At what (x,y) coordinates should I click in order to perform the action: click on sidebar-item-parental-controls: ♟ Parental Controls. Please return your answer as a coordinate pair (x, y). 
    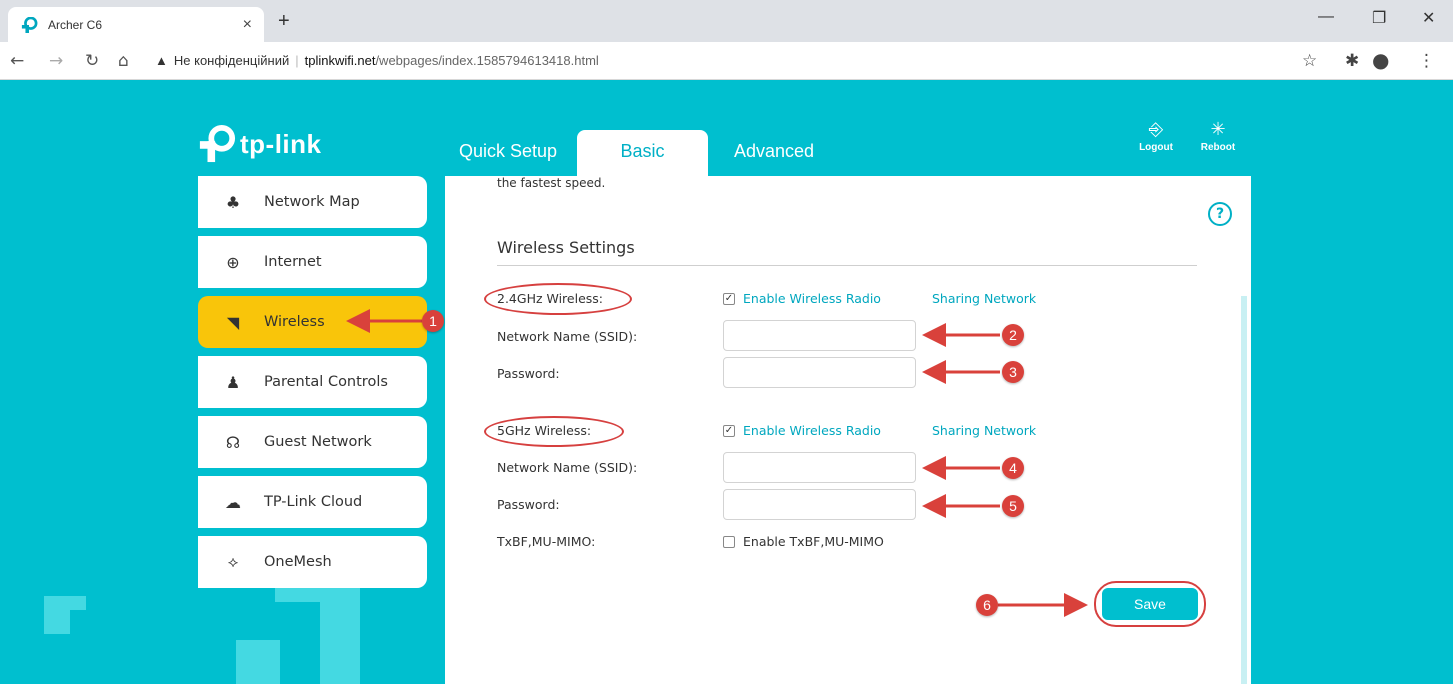
    Looking at the image, I should click on (312, 382).